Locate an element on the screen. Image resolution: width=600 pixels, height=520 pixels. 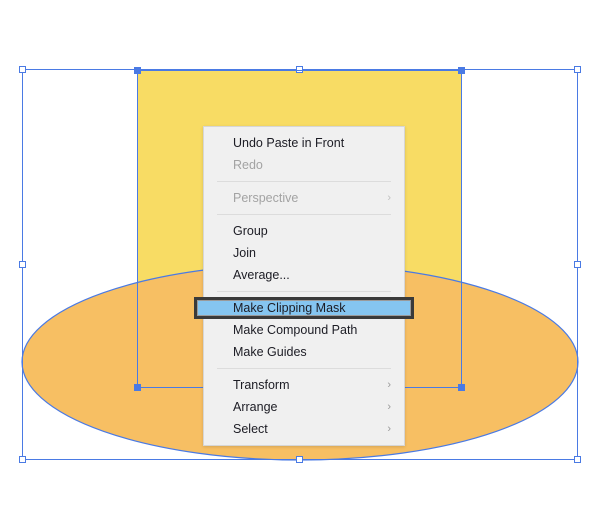
menu-item-label: Group is located at coordinates (250, 231).